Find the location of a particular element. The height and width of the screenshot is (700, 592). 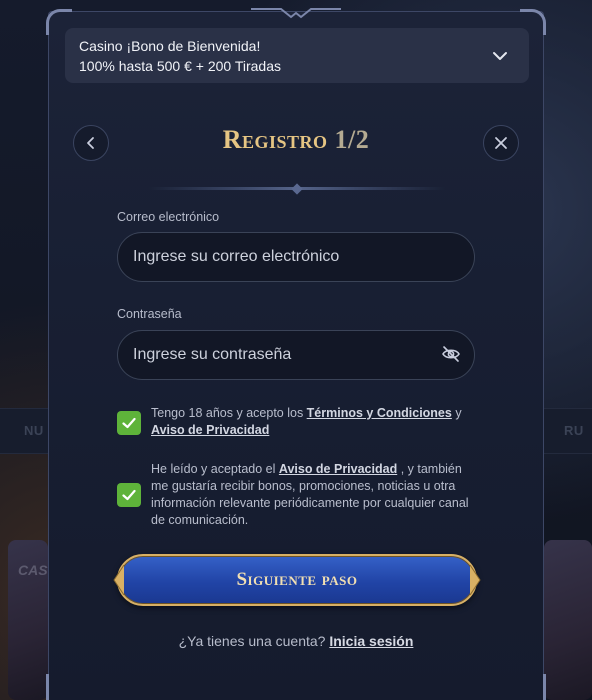

eye-off-icon is located at coordinates (451, 354).